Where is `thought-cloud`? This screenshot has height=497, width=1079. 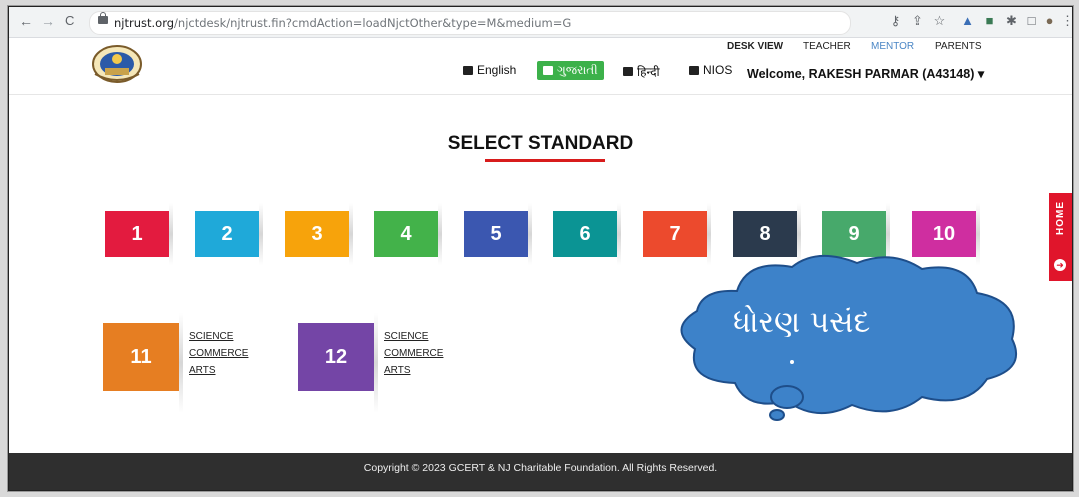
thought-cloud is located at coordinates (848, 337).